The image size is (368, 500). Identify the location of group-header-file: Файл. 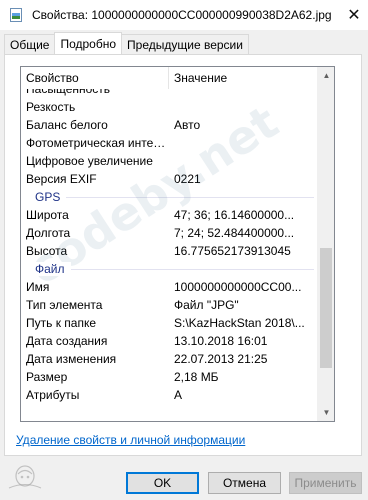
(169, 269).